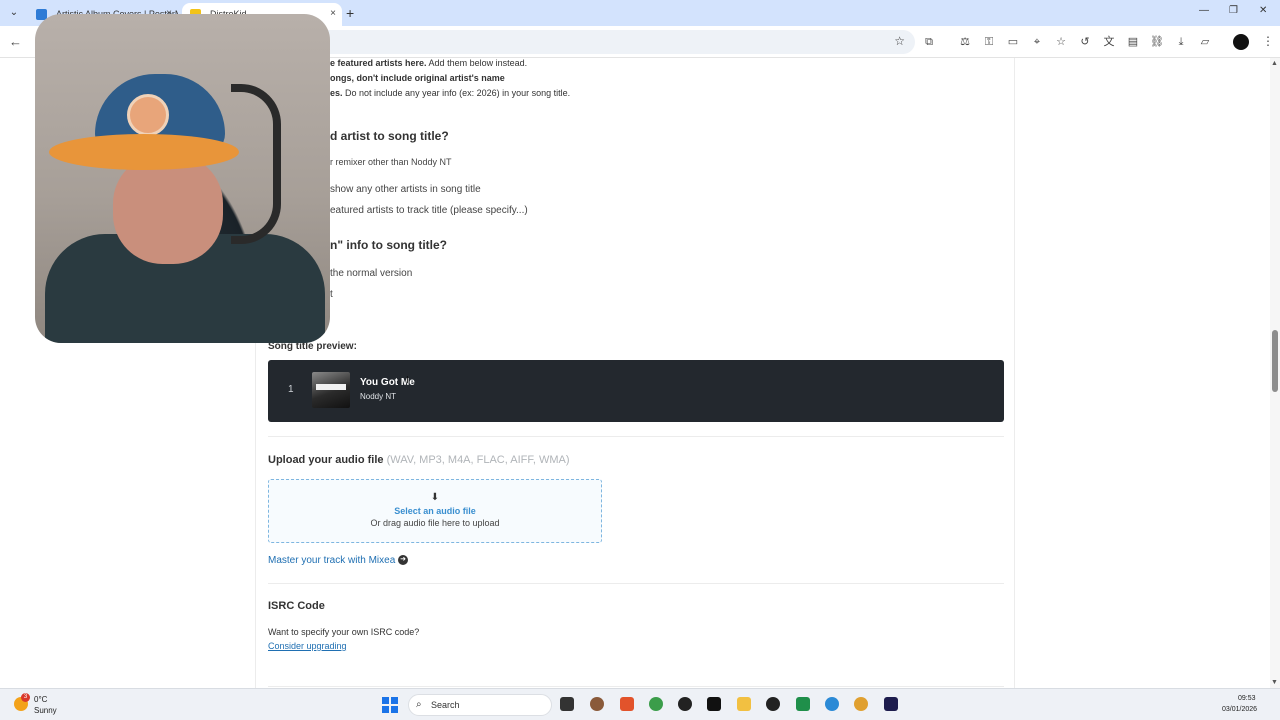 This screenshot has width=1280, height=720. What do you see at coordinates (1268, 41) in the screenshot?
I see `menu-kebab-icon: ⋮` at bounding box center [1268, 41].